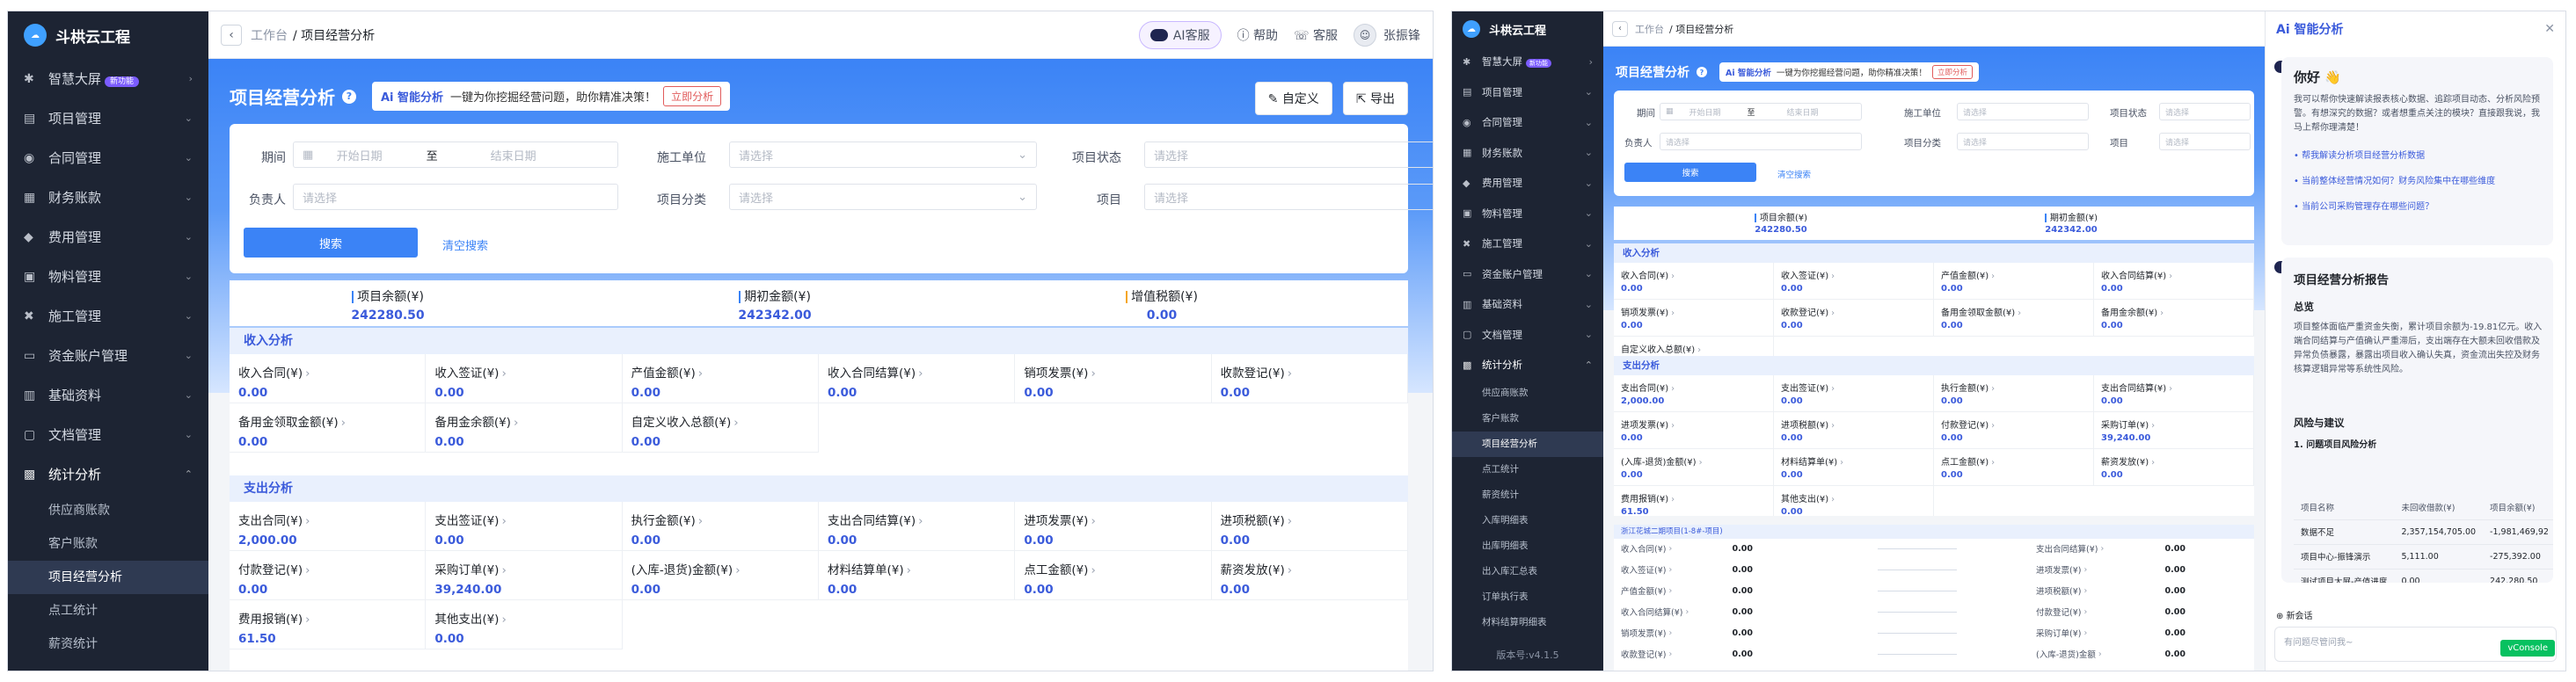  Describe the element at coordinates (1854, 281) in the screenshot. I see `income-metric-cell: 收入签证(¥) › 0.00` at that location.